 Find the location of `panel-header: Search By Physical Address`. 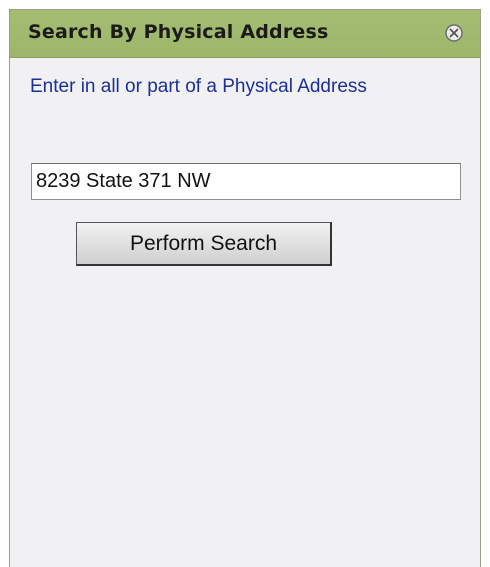

panel-header: Search By Physical Address is located at coordinates (245, 34).